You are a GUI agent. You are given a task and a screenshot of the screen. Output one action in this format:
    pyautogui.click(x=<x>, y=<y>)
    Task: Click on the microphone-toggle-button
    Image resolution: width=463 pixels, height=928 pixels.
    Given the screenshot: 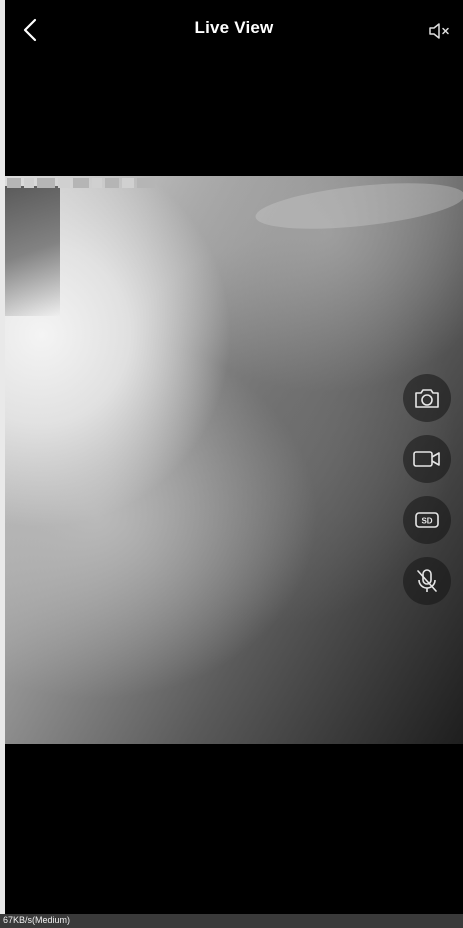 What is the action you would take?
    pyautogui.click(x=427, y=581)
    